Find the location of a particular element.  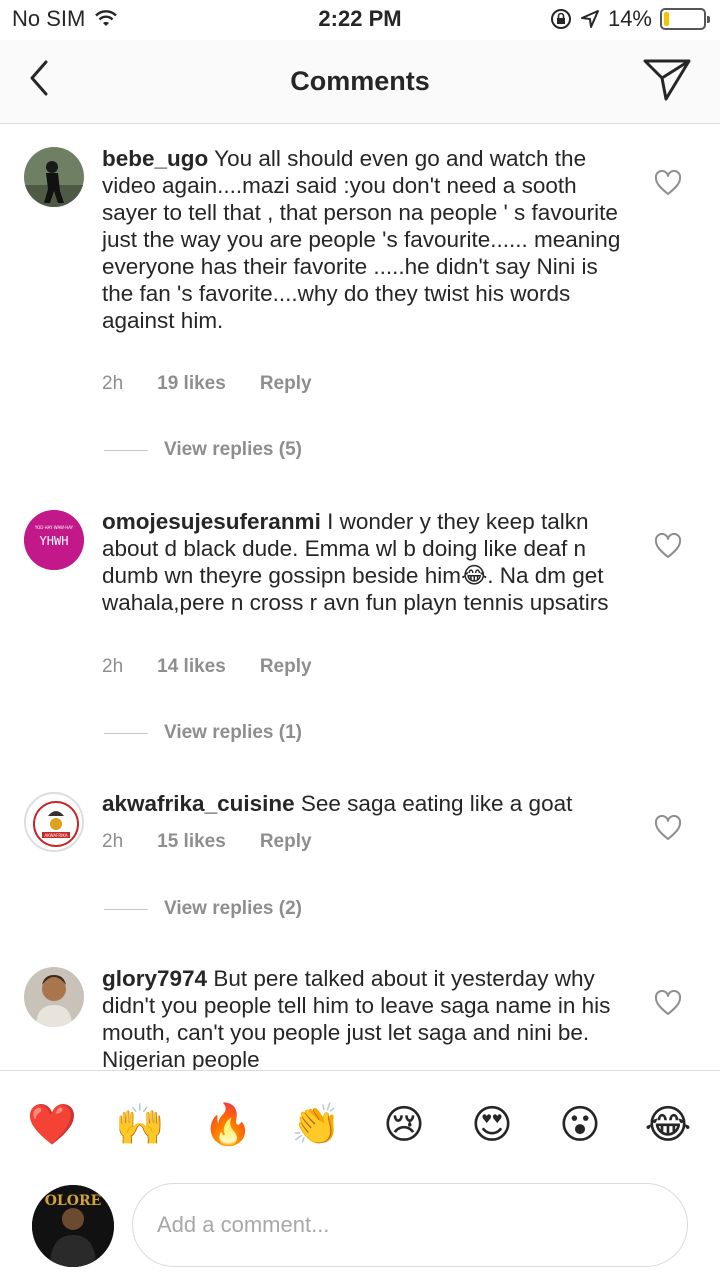

avatar-text: YHWH is located at coordinates (54, 541).